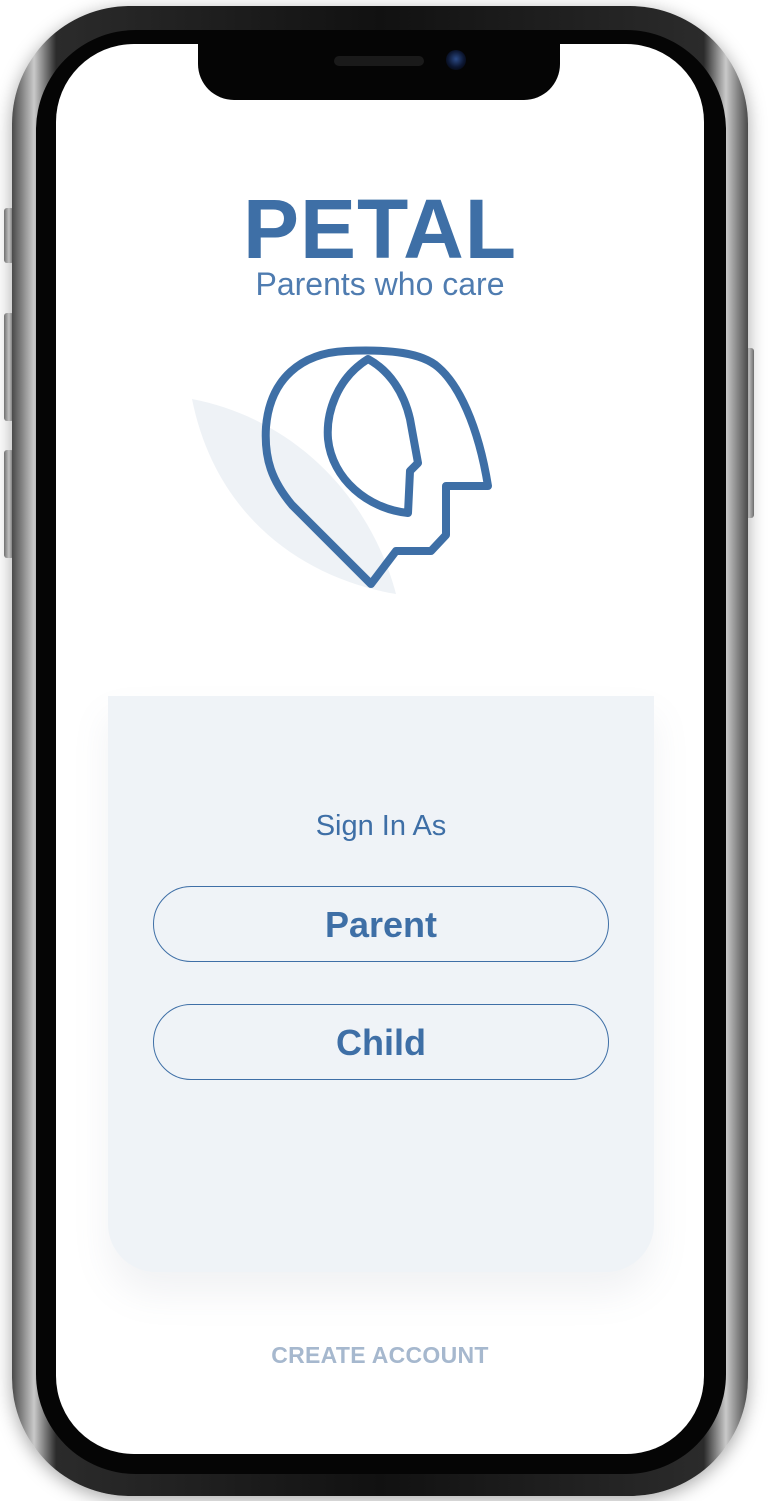 Image resolution: width=774 pixels, height=1501 pixels. Describe the element at coordinates (381, 826) in the screenshot. I see `sign-in-heading: Sign In As` at that location.